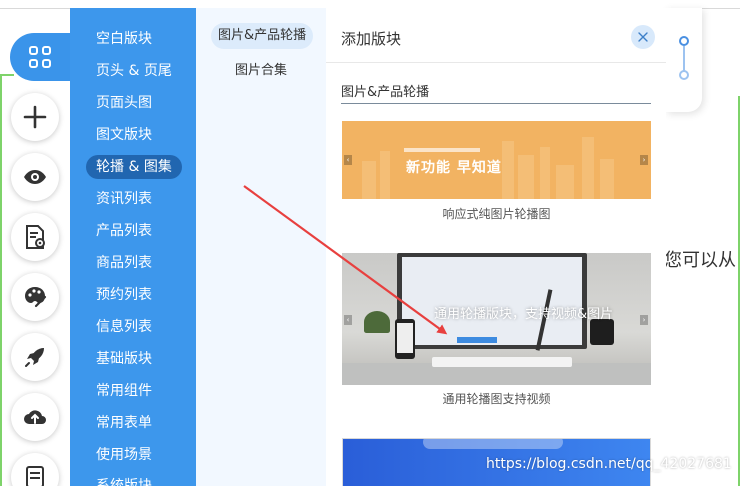  I want to click on block-thumbnail-1: 新功能 早知道 ‹ ›, so click(496, 160).